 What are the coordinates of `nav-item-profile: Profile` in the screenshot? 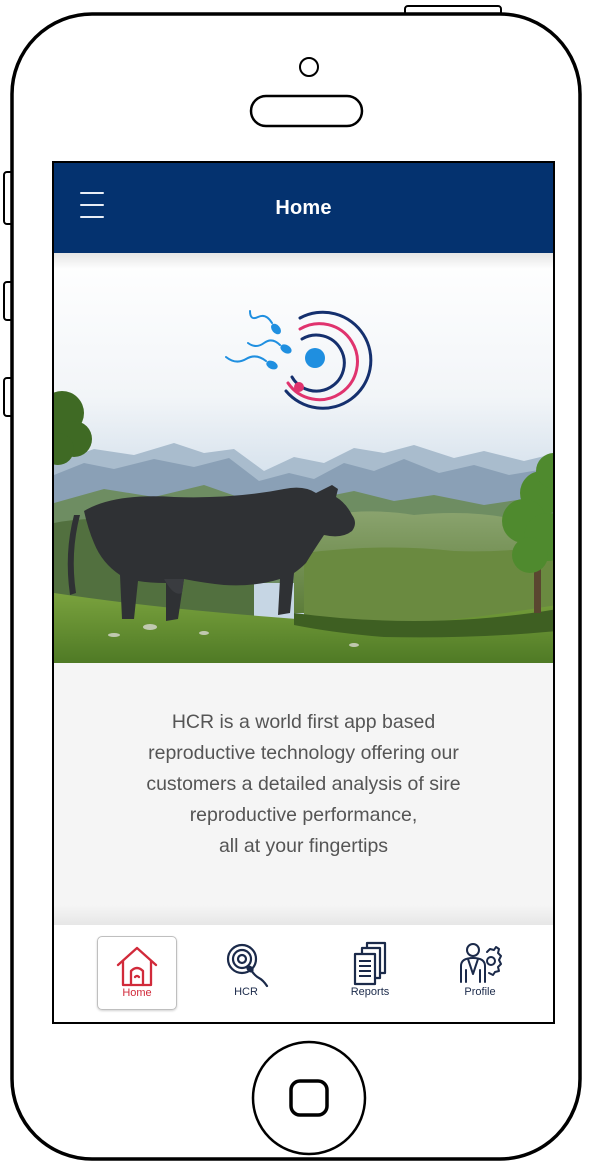 It's located at (480, 973).